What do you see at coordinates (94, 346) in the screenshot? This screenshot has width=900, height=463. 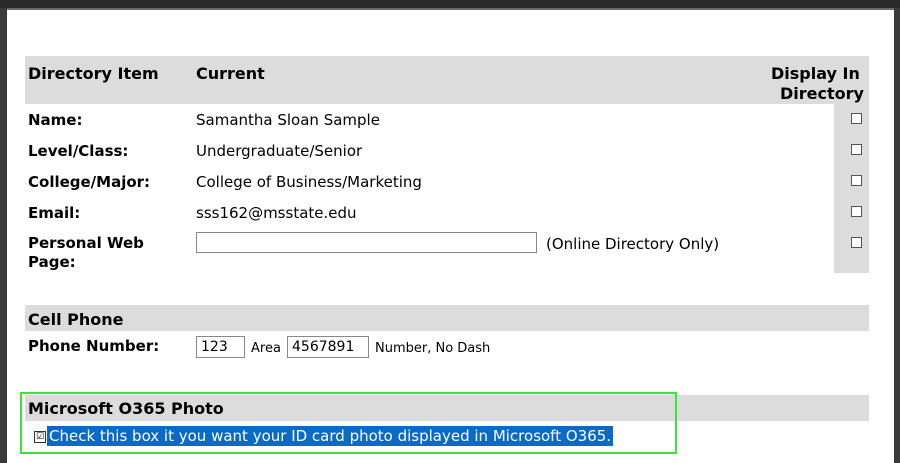 I see `phone-number-label: Phone Number:` at bounding box center [94, 346].